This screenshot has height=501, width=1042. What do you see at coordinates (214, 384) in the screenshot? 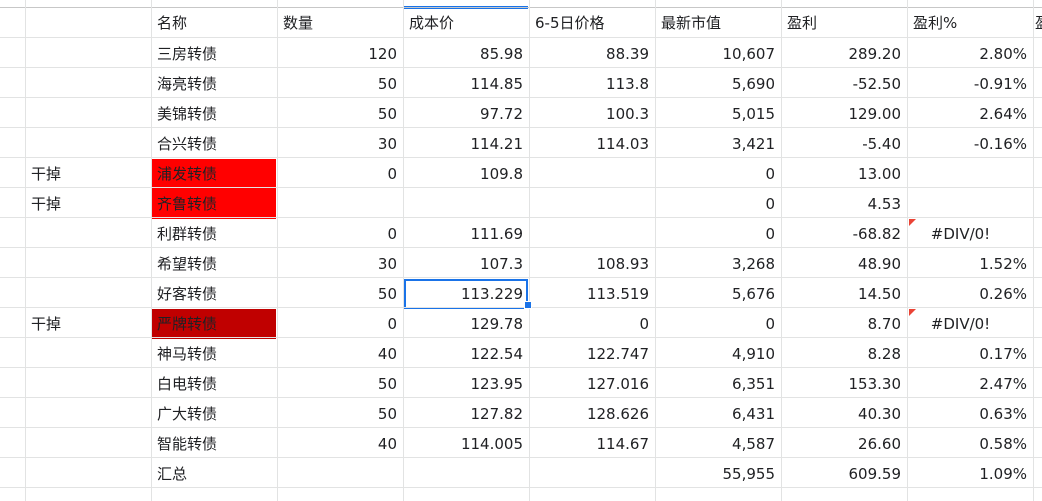
I see `name-cell: 白电转债` at bounding box center [214, 384].